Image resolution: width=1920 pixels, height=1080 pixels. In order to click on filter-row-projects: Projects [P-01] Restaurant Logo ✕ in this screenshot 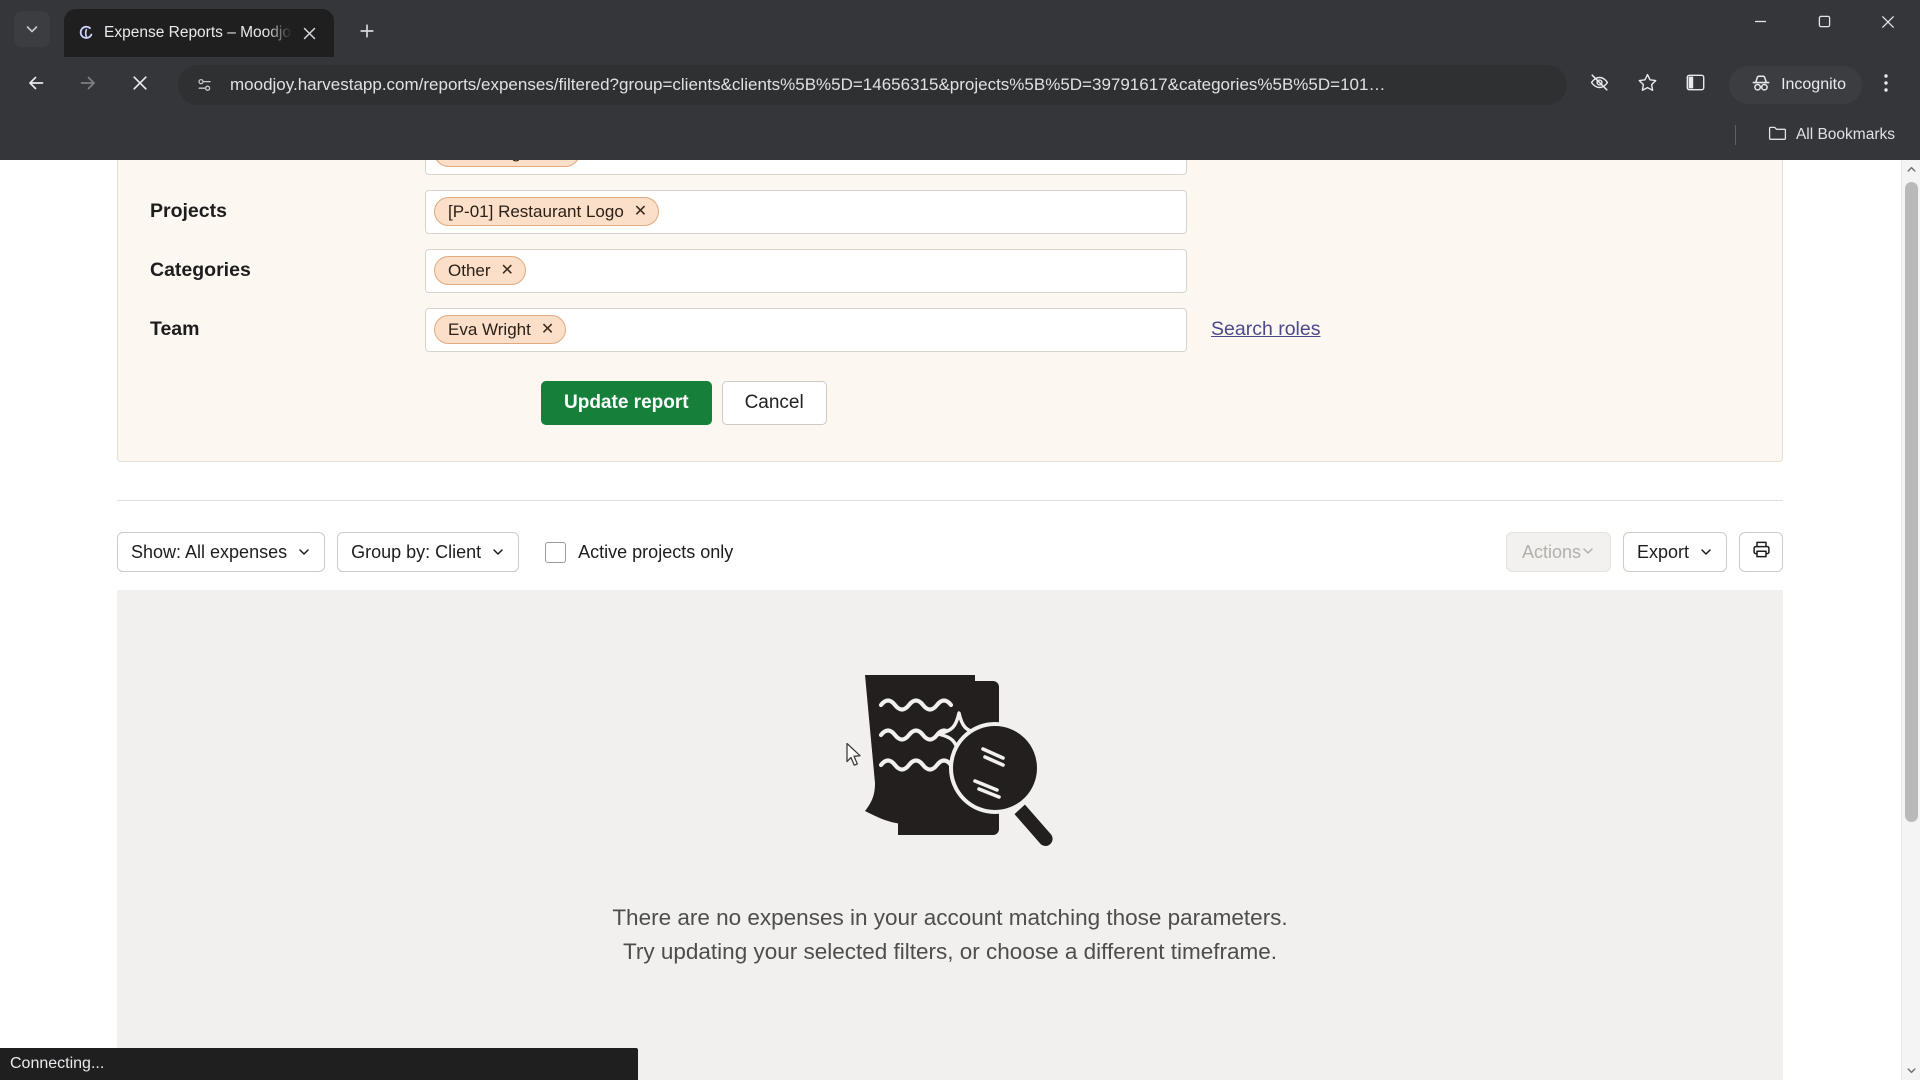, I will do `click(950, 211)`.